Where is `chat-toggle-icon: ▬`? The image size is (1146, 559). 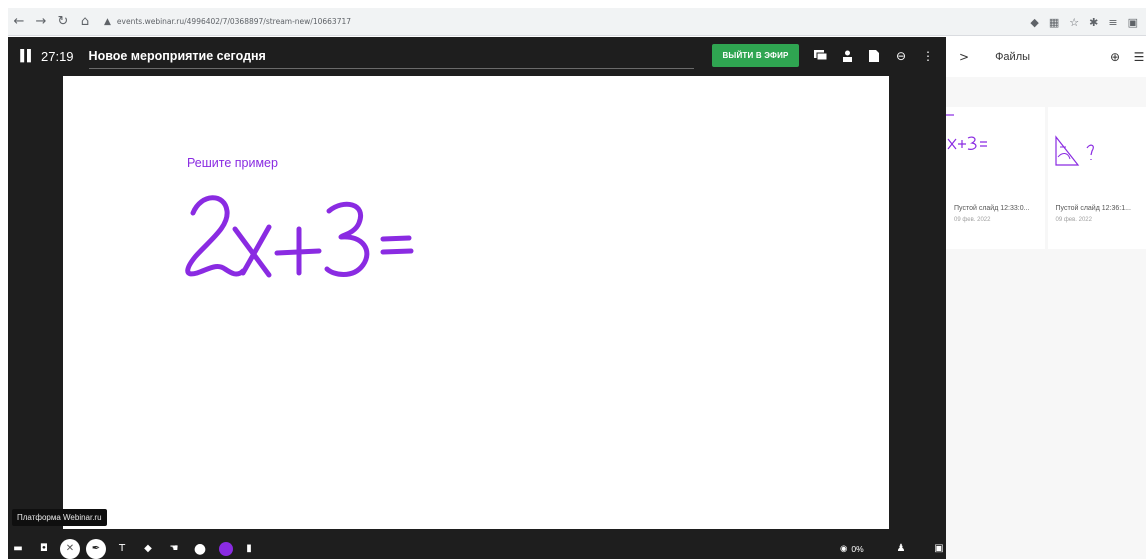 chat-toggle-icon: ▬ is located at coordinates (18, 549).